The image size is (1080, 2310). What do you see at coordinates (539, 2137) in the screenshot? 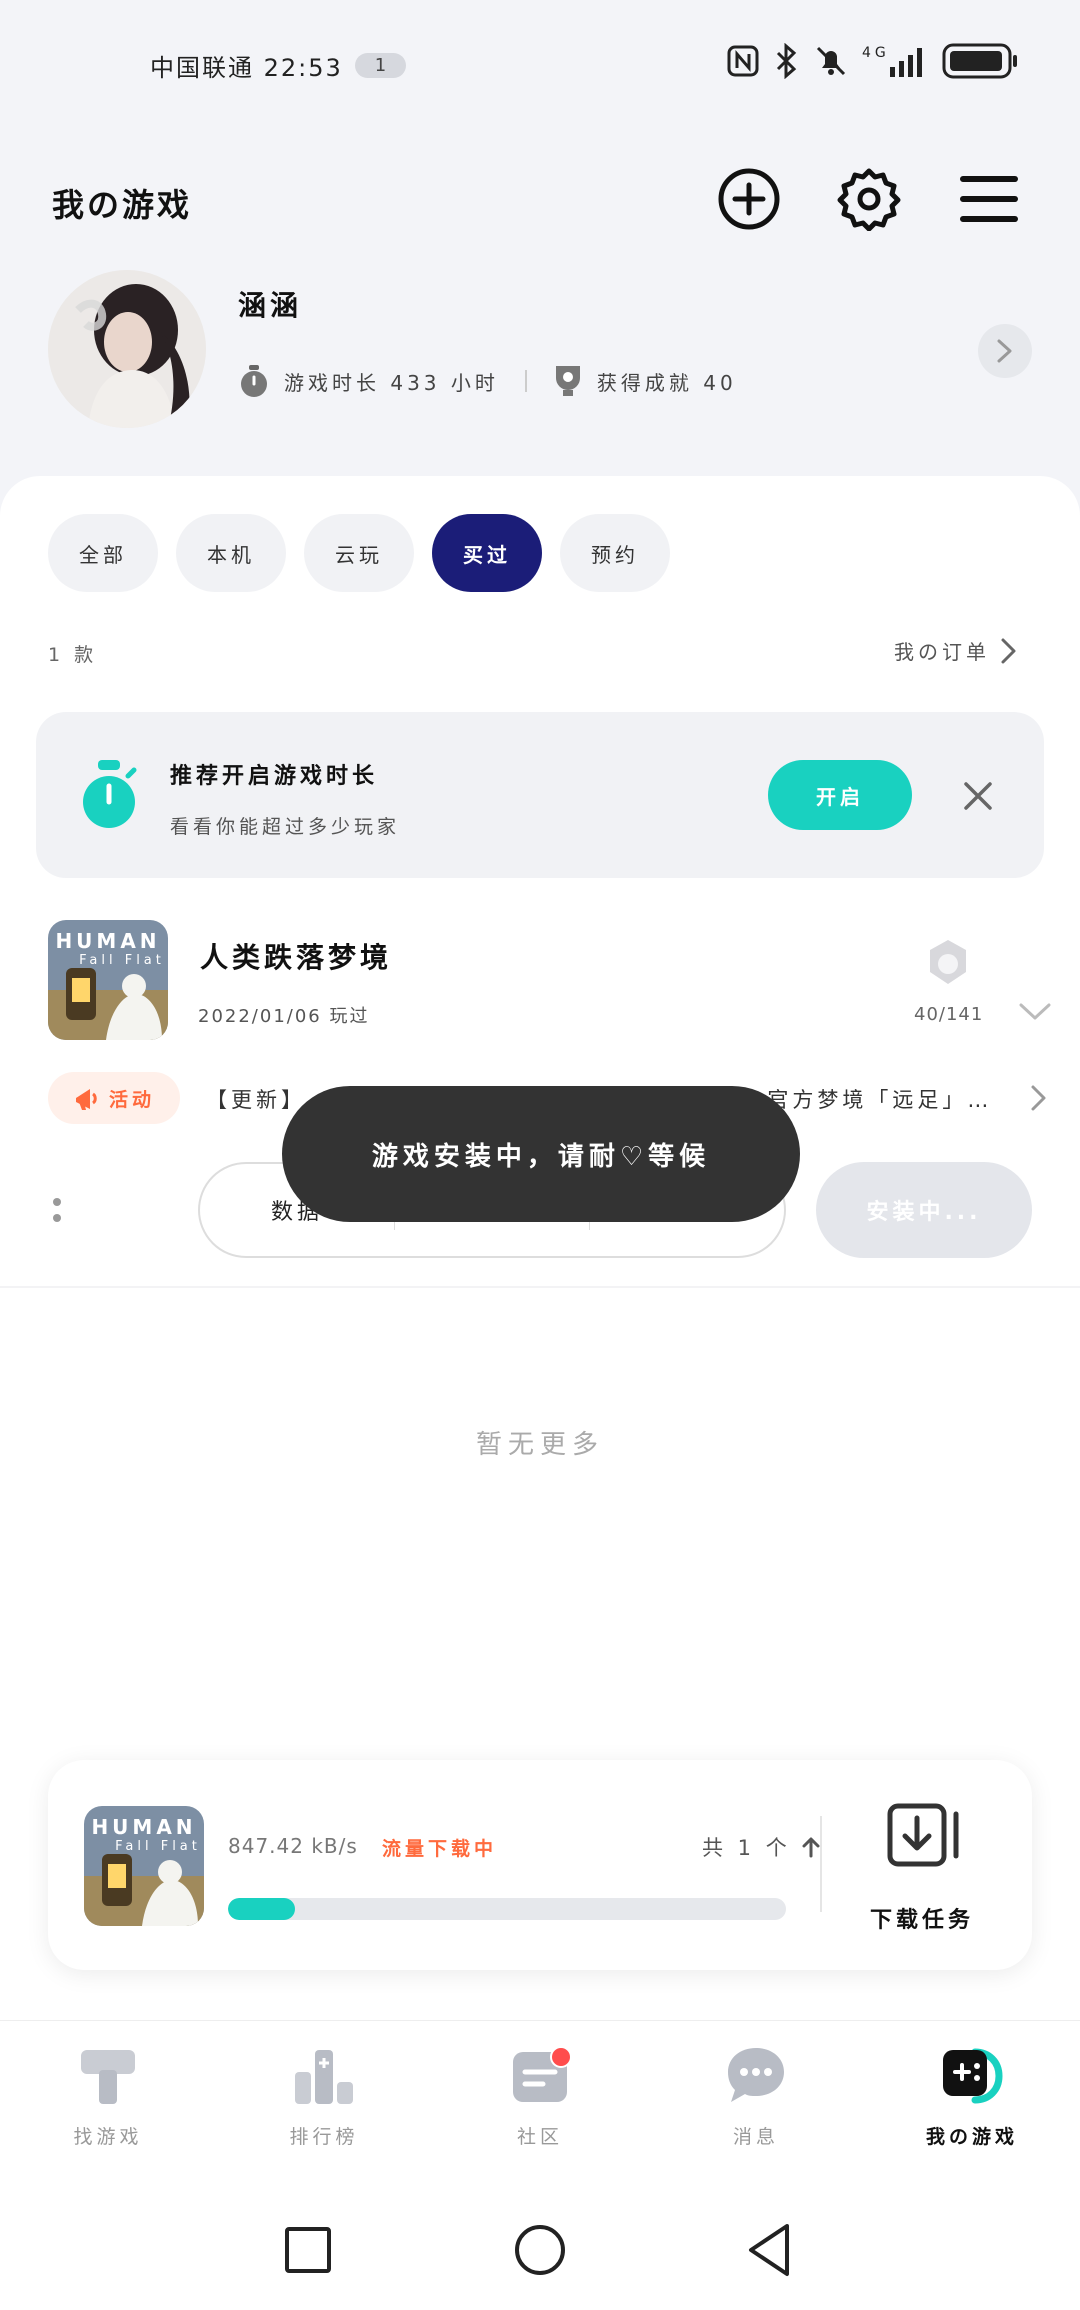
I see `nav-label: 社区` at bounding box center [539, 2137].